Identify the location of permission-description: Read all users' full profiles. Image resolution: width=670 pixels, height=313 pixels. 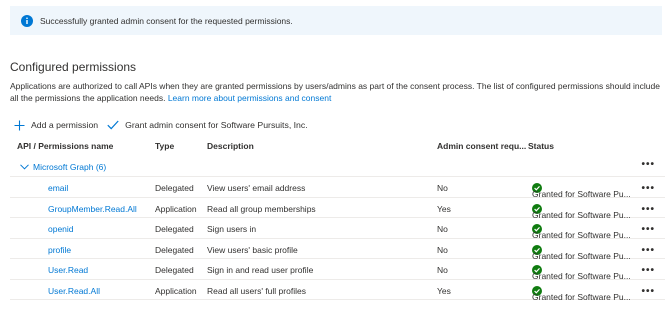
(256, 290).